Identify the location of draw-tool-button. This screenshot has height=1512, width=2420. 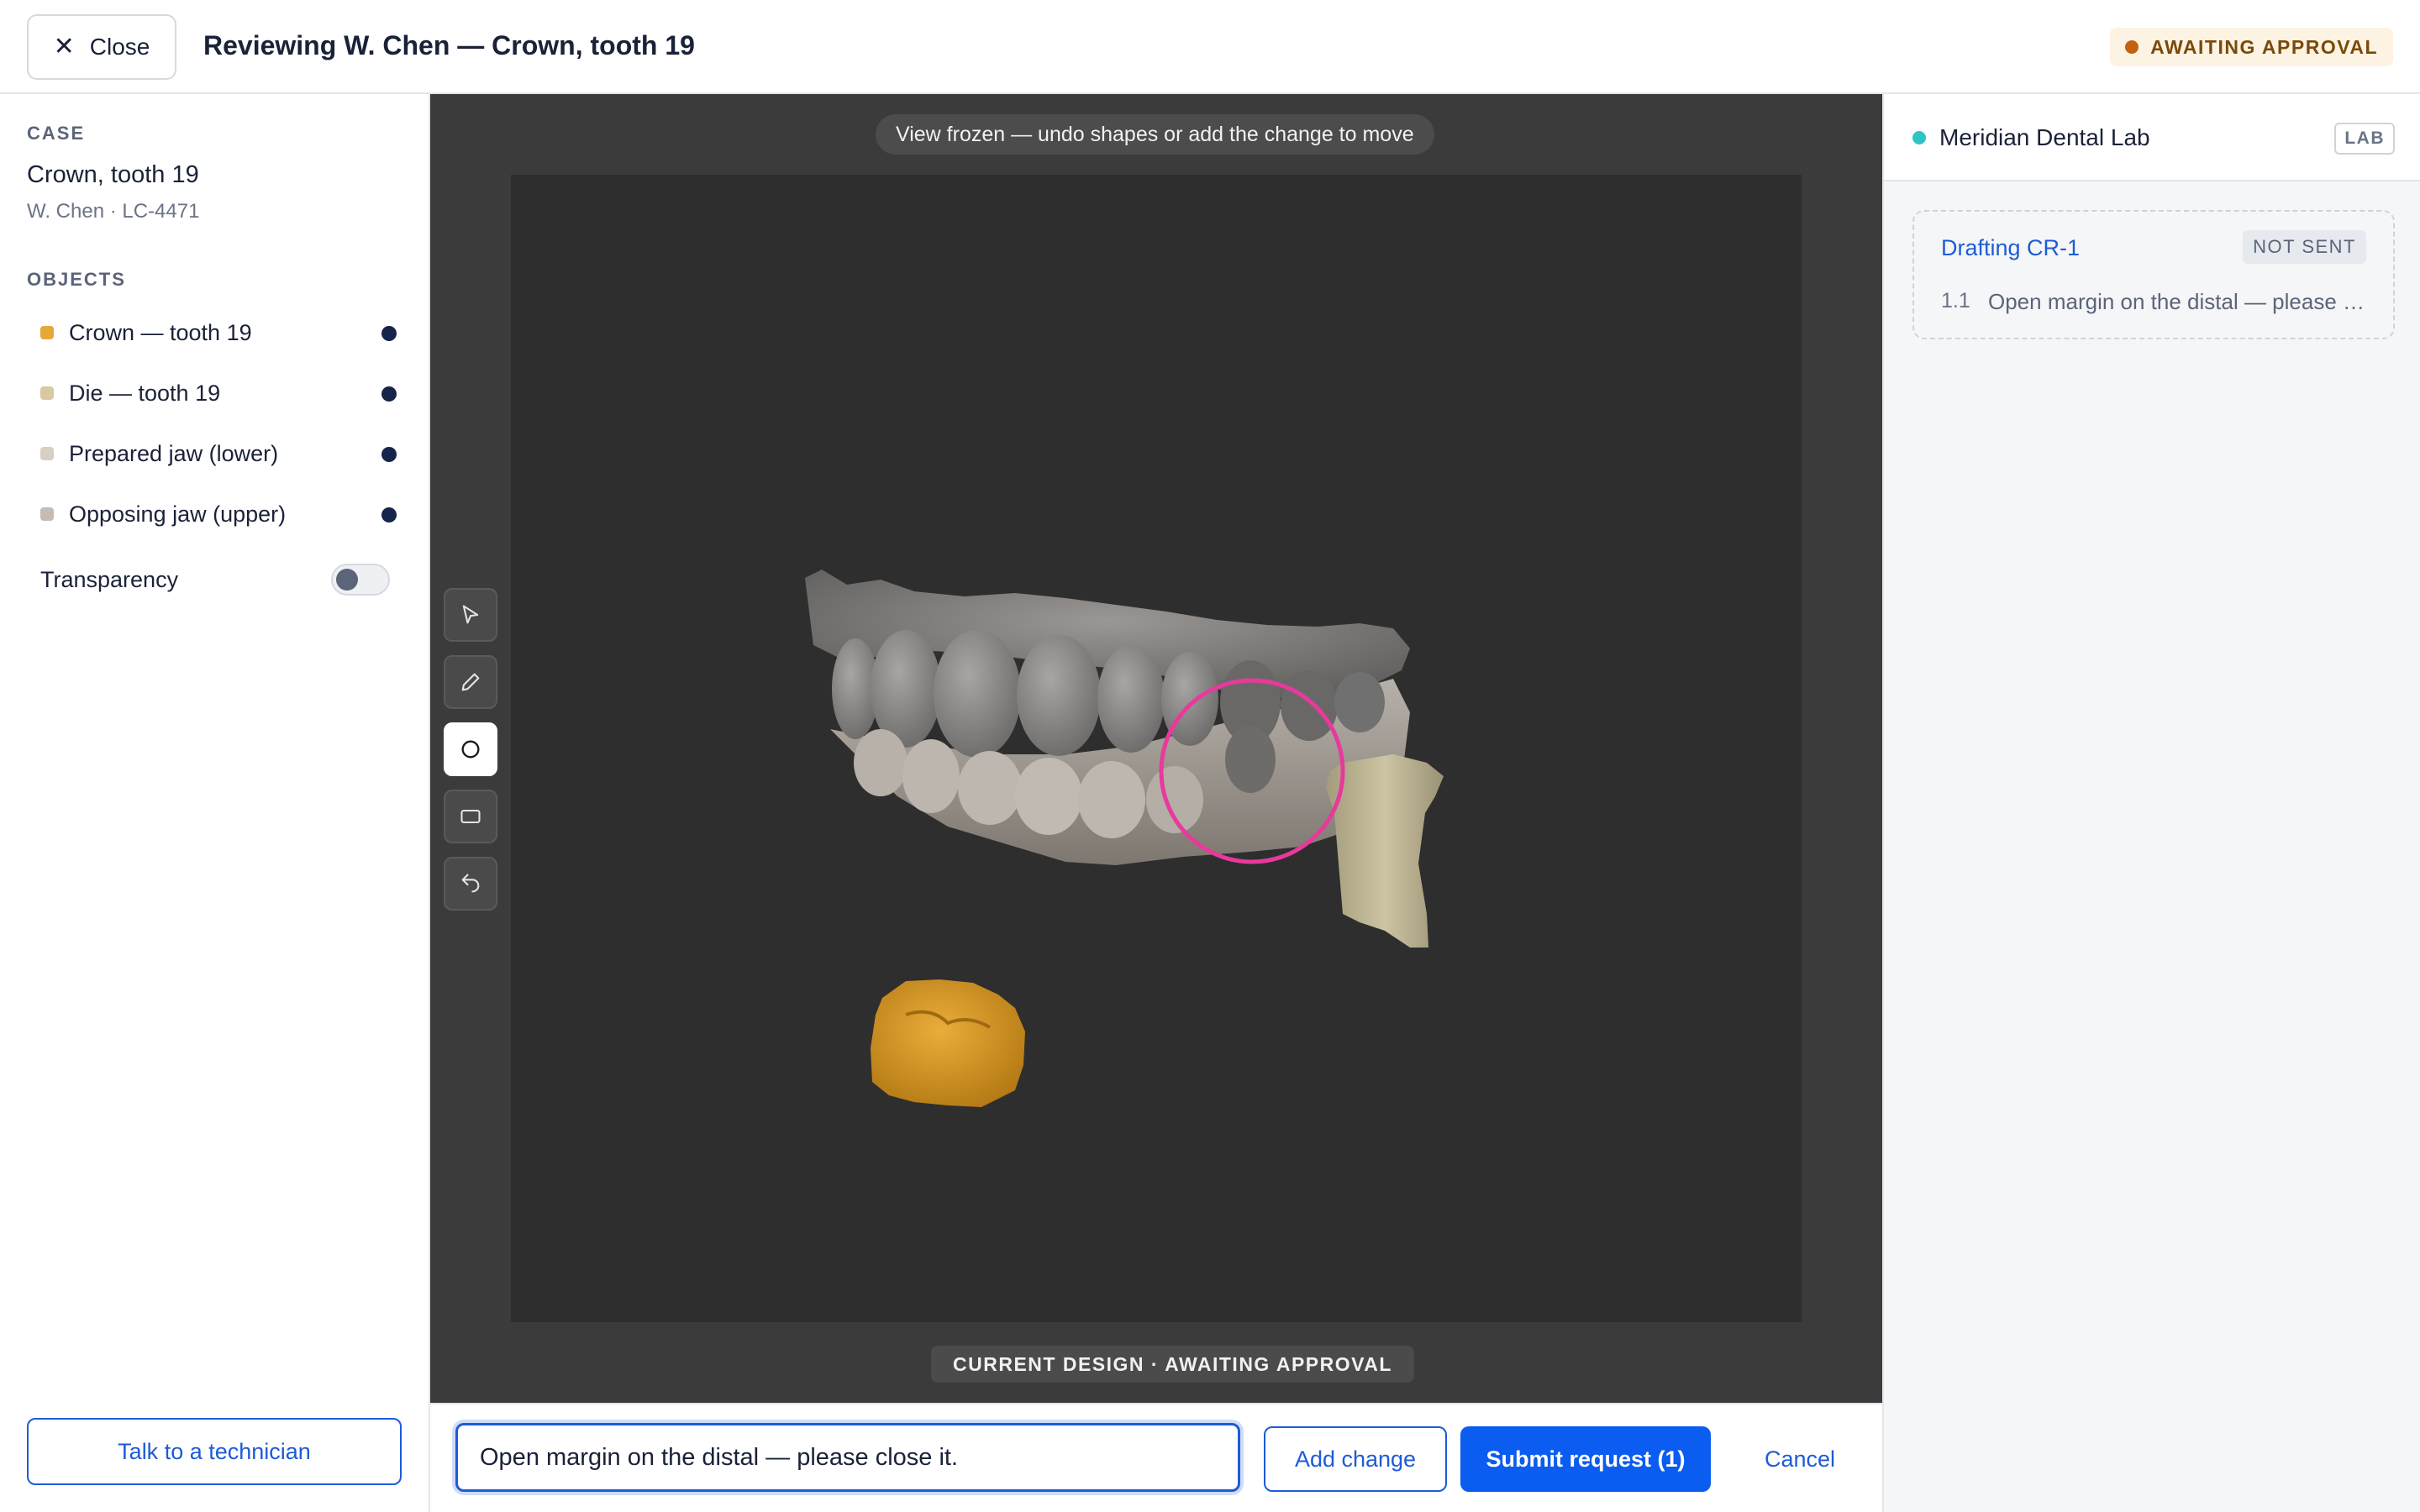
(470, 682).